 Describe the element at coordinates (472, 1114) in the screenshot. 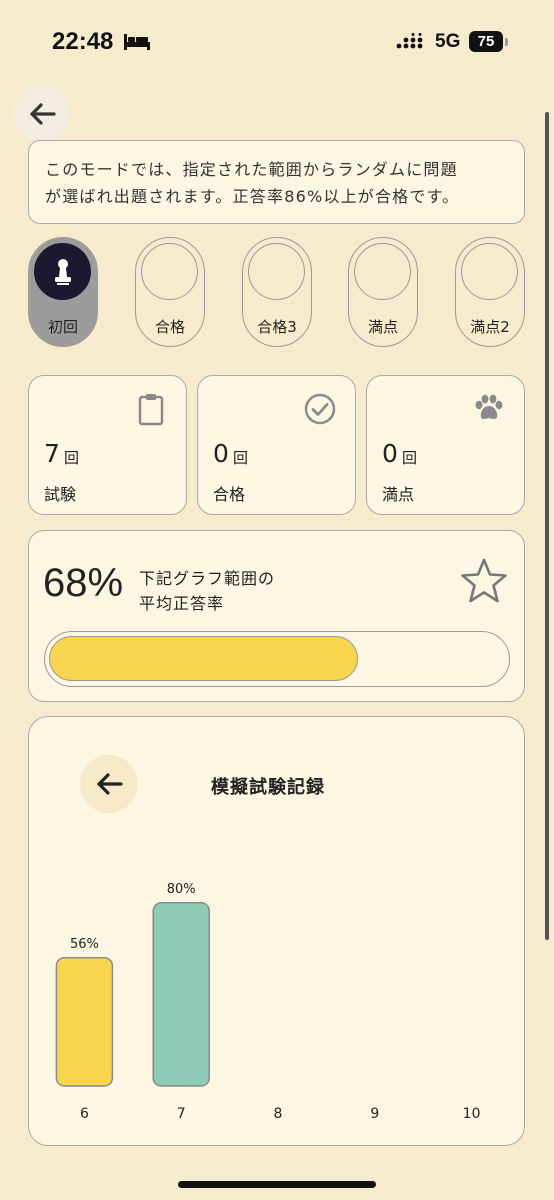

I see `x-tick-label: 10` at that location.